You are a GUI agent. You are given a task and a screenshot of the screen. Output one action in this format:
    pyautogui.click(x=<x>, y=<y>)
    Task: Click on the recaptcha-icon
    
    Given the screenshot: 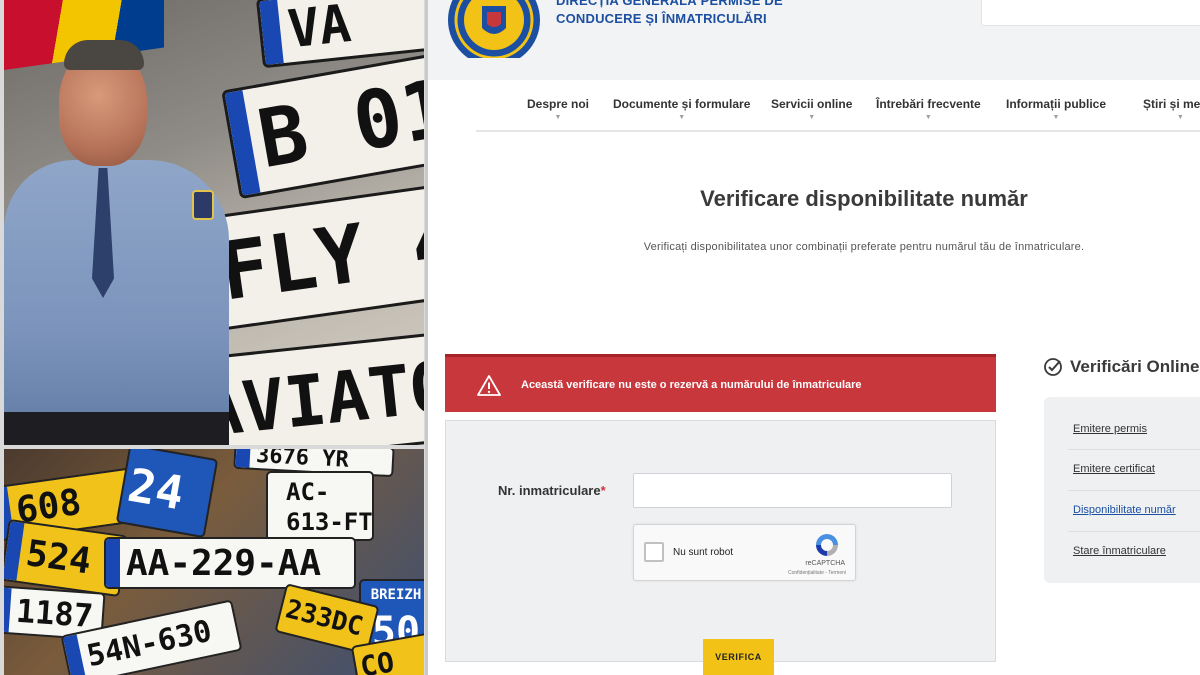 What is the action you would take?
    pyautogui.click(x=827, y=545)
    